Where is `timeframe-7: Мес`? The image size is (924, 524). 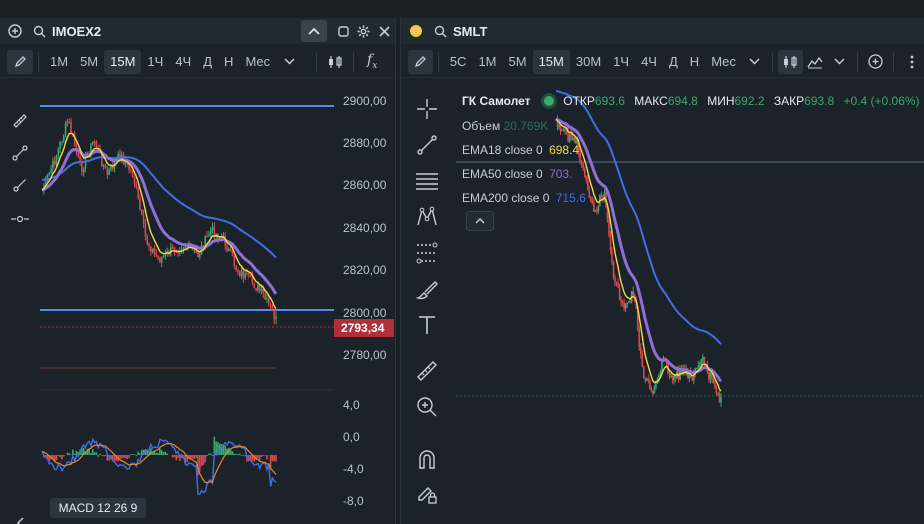
timeframe-7: Мес is located at coordinates (257, 62).